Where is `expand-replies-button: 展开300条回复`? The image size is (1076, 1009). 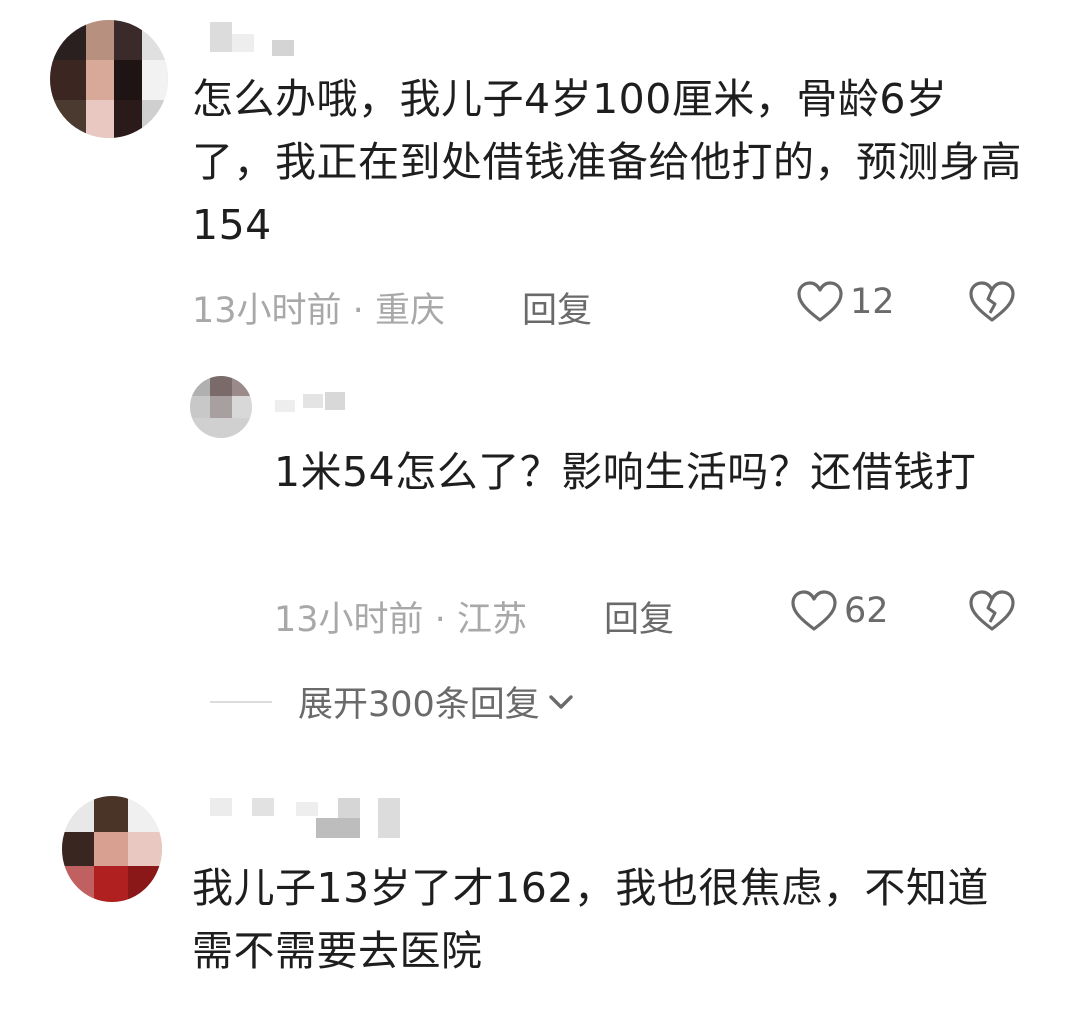 expand-replies-button: 展开300条回复 is located at coordinates (393, 701).